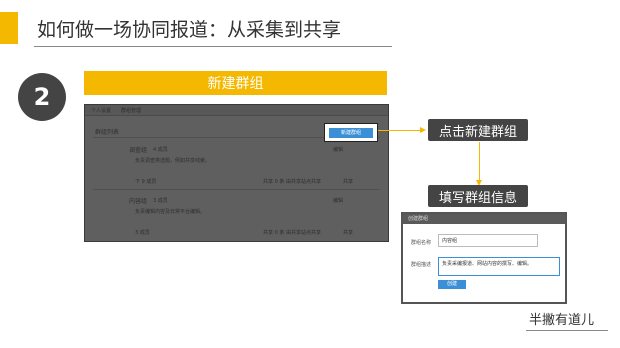 This screenshot has height=348, width=620. I want to click on screenshot-top-nav: 个人设置 群组管理, so click(236, 110).